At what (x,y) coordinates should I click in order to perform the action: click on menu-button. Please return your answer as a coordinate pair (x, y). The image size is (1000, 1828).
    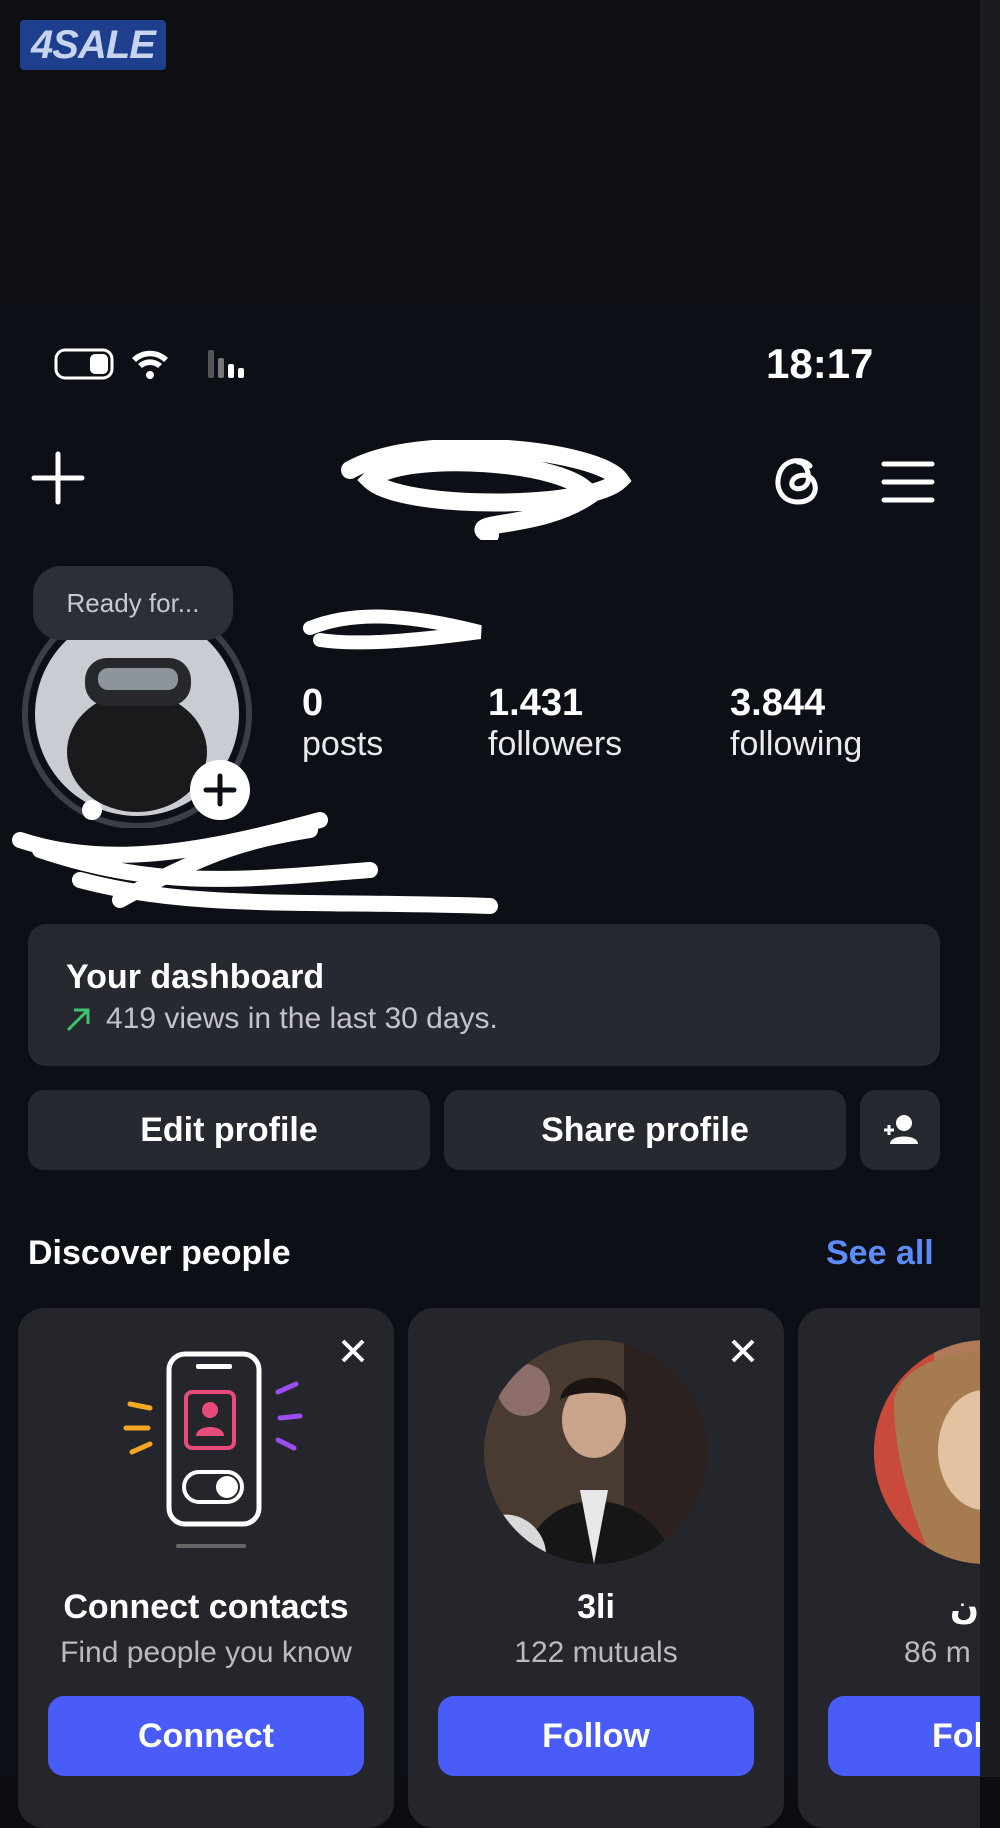
    Looking at the image, I should click on (908, 482).